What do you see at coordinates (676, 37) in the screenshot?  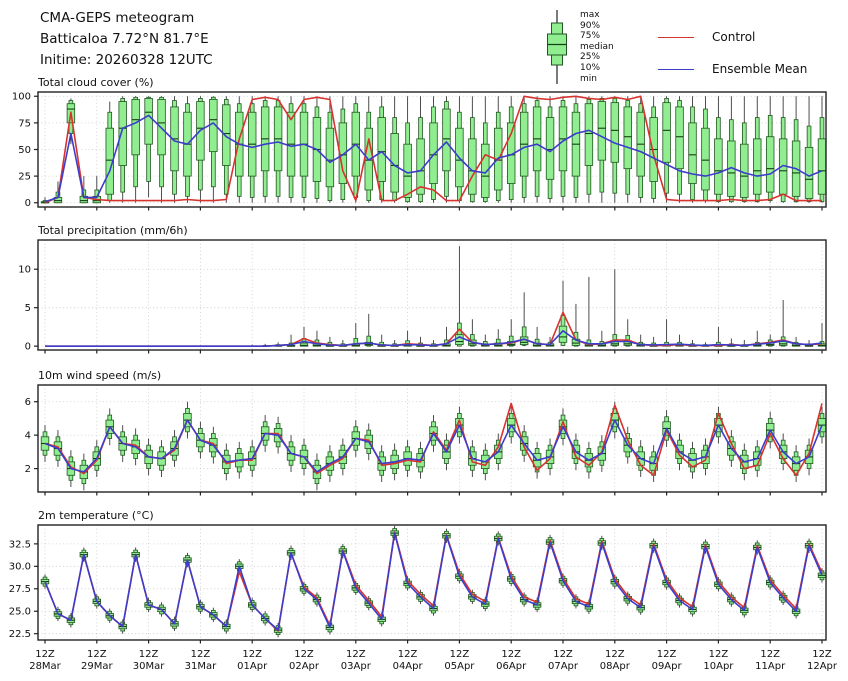 I see `control-line-swatch` at bounding box center [676, 37].